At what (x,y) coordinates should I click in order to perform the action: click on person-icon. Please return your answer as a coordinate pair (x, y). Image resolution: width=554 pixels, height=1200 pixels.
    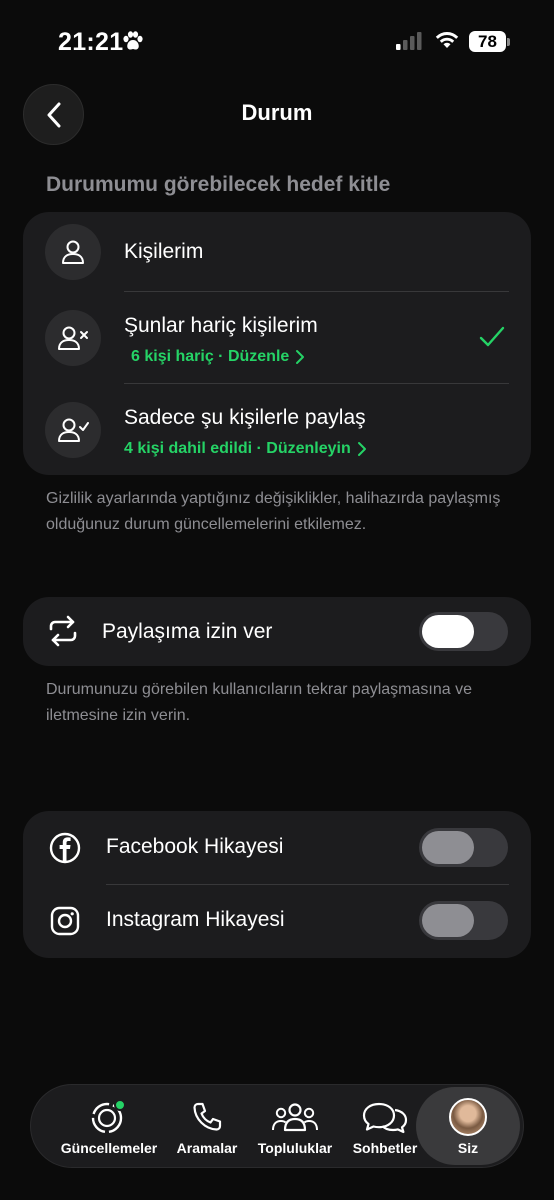
    Looking at the image, I should click on (73, 252).